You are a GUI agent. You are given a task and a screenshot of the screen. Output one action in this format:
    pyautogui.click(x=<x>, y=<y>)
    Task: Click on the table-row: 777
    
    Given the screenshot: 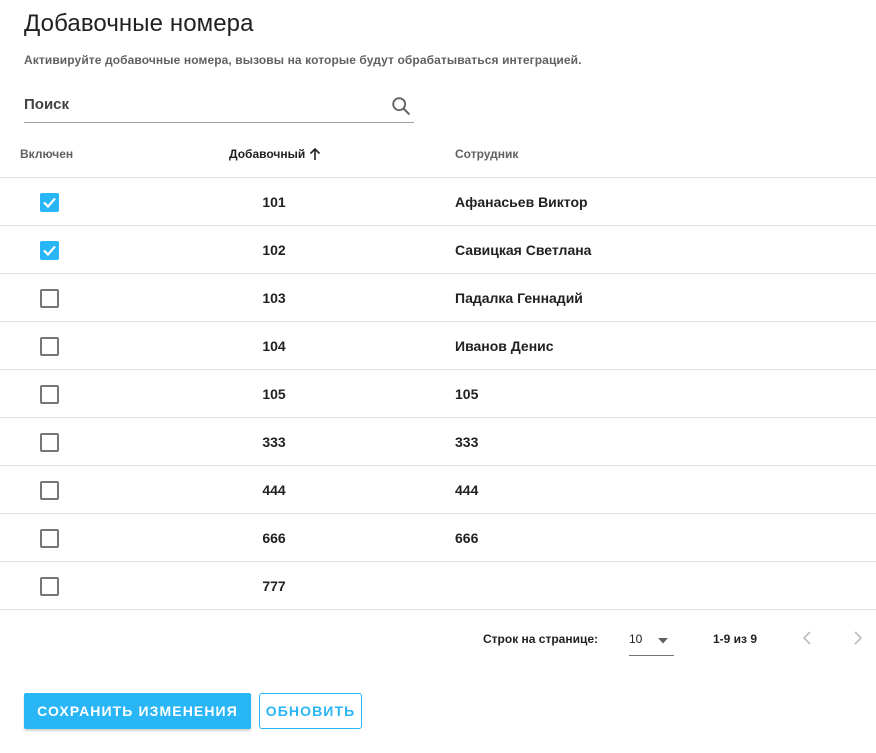 What is the action you would take?
    pyautogui.click(x=438, y=586)
    